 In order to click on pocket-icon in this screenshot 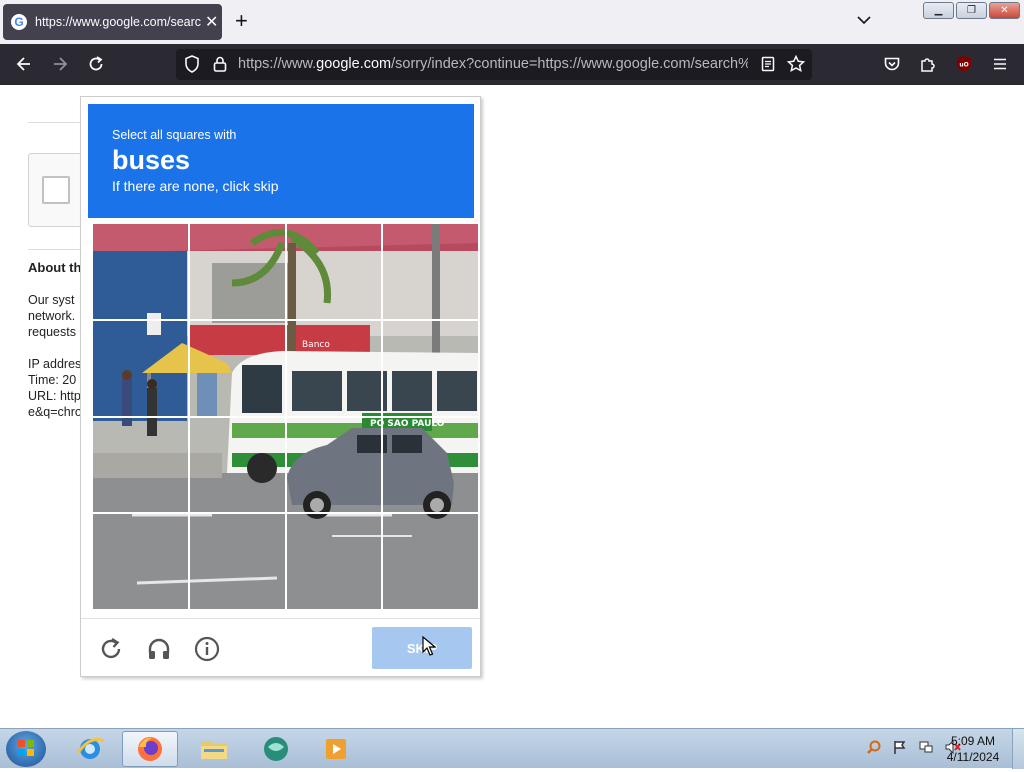, I will do `click(892, 64)`.